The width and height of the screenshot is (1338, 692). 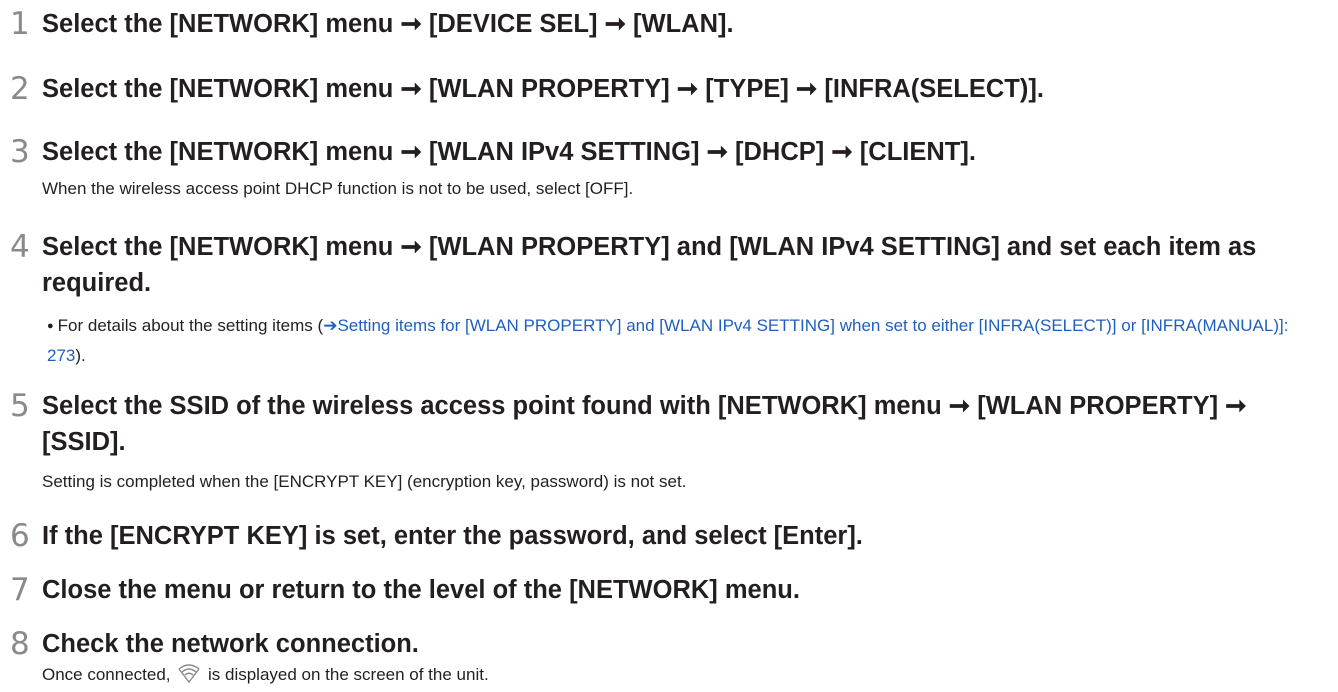 I want to click on step-number: 4, so click(x=20, y=247).